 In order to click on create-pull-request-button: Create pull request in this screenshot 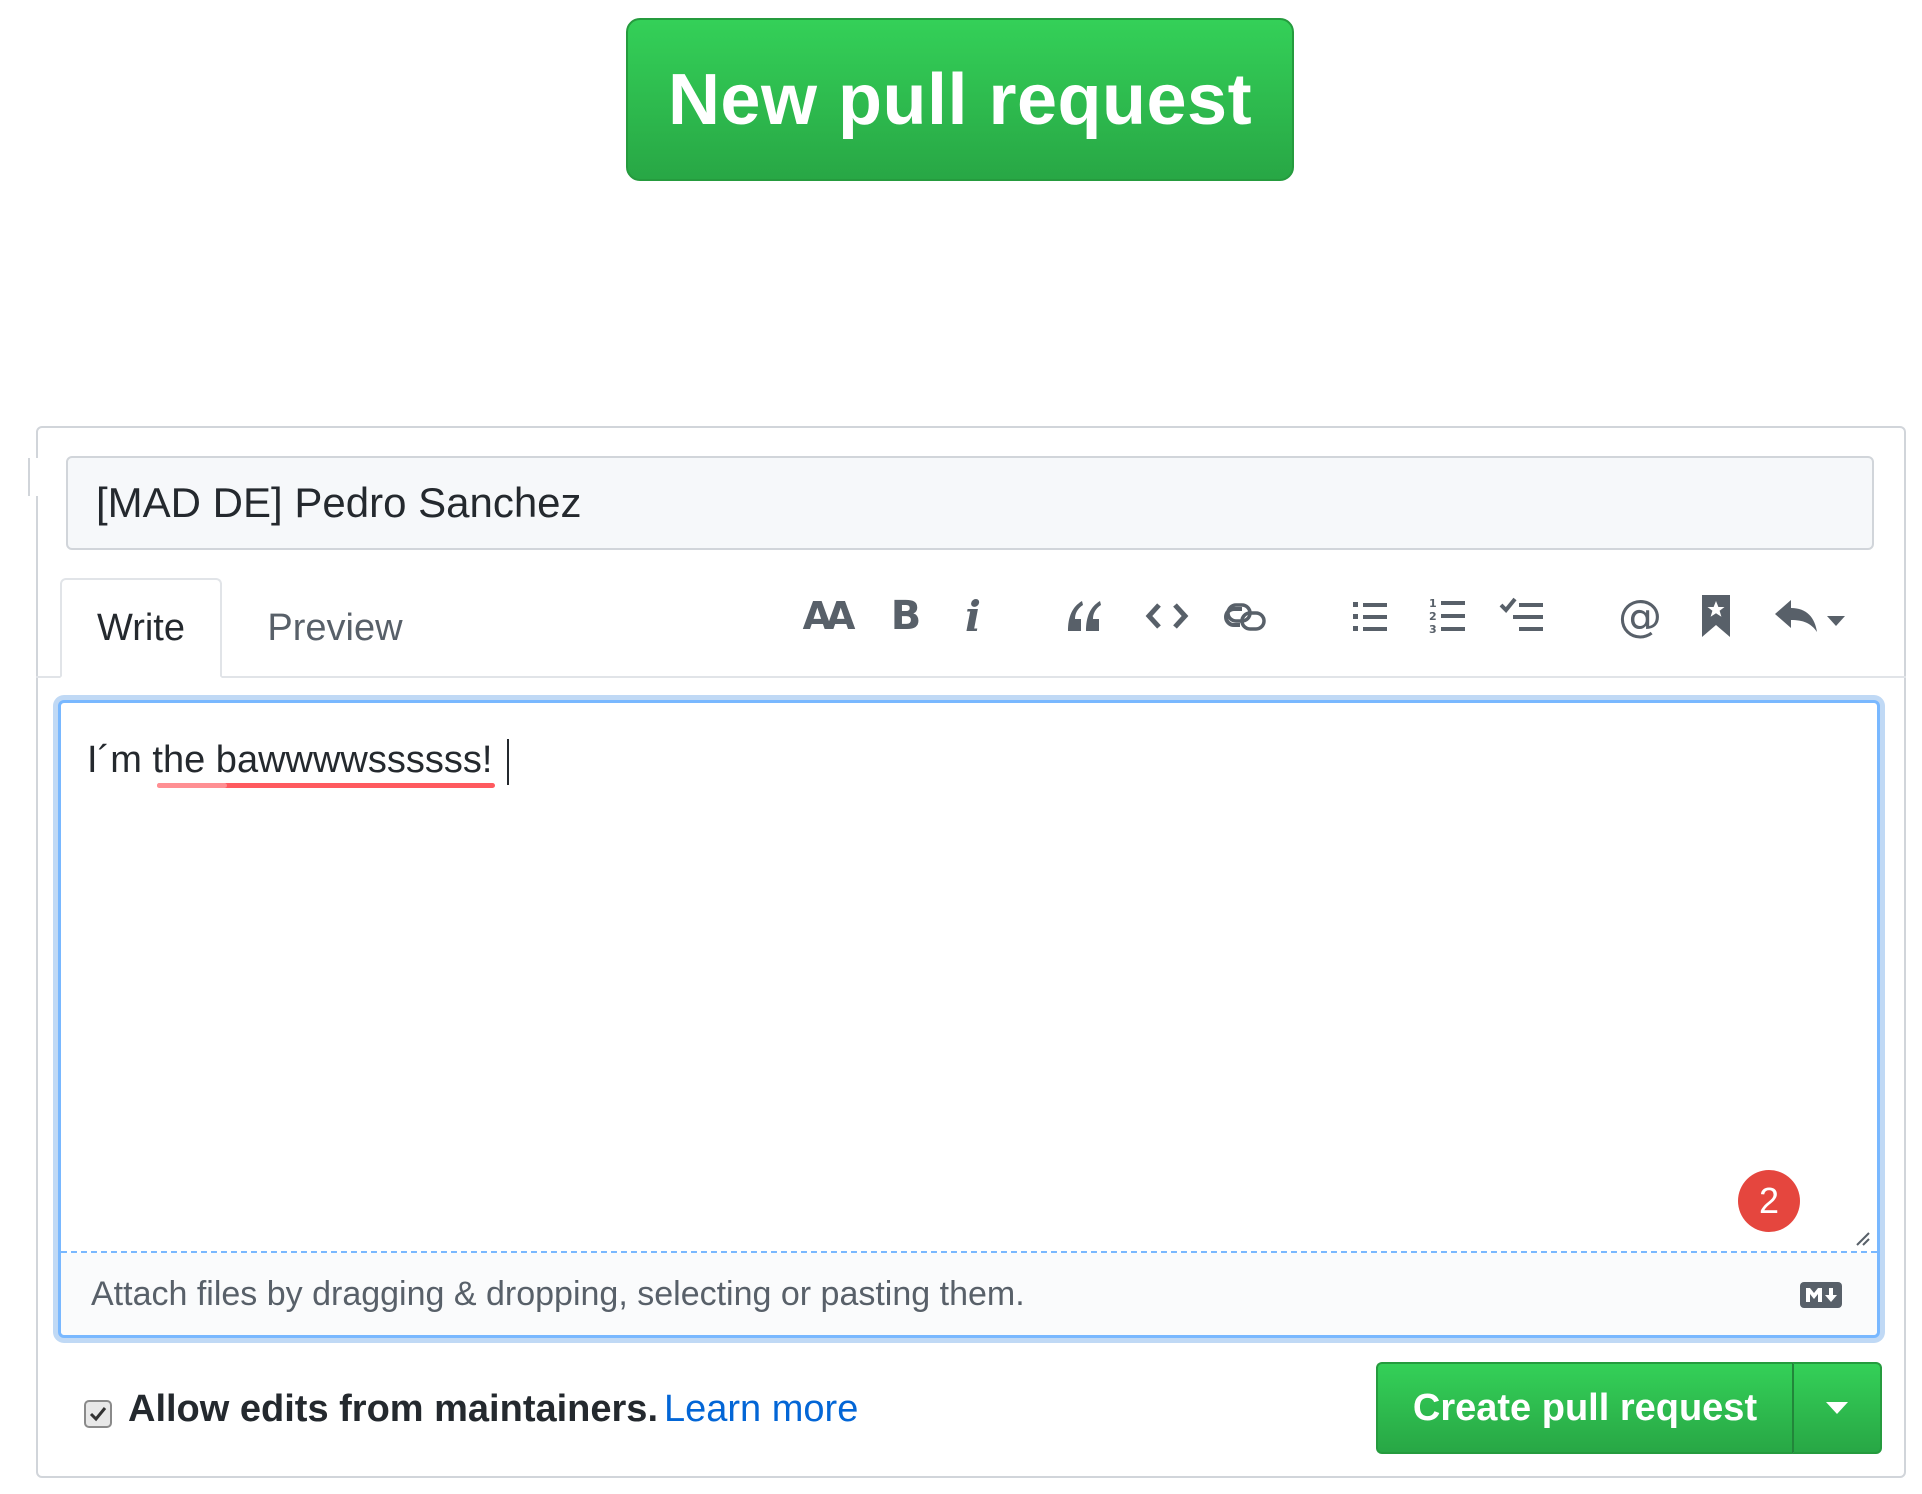, I will do `click(1584, 1408)`.